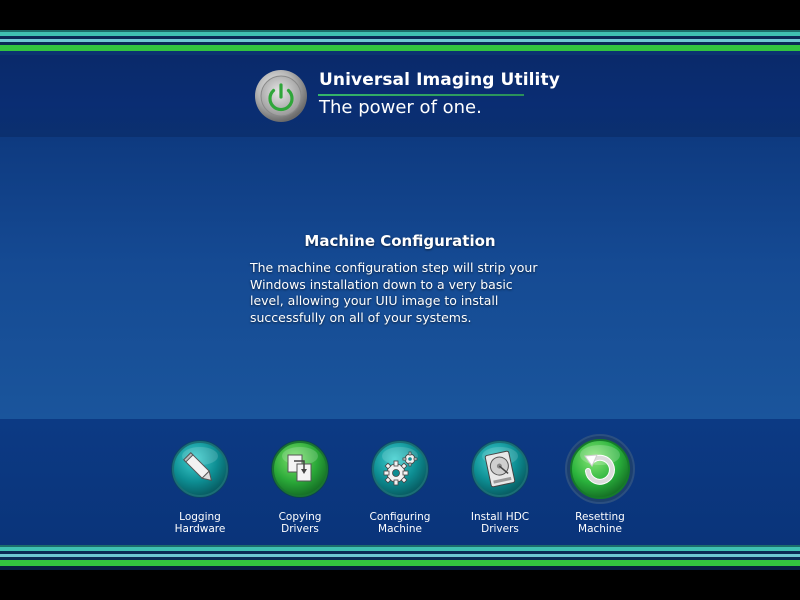 This screenshot has width=800, height=600. What do you see at coordinates (400, 107) in the screenshot?
I see `app-tagline: The power of one.` at bounding box center [400, 107].